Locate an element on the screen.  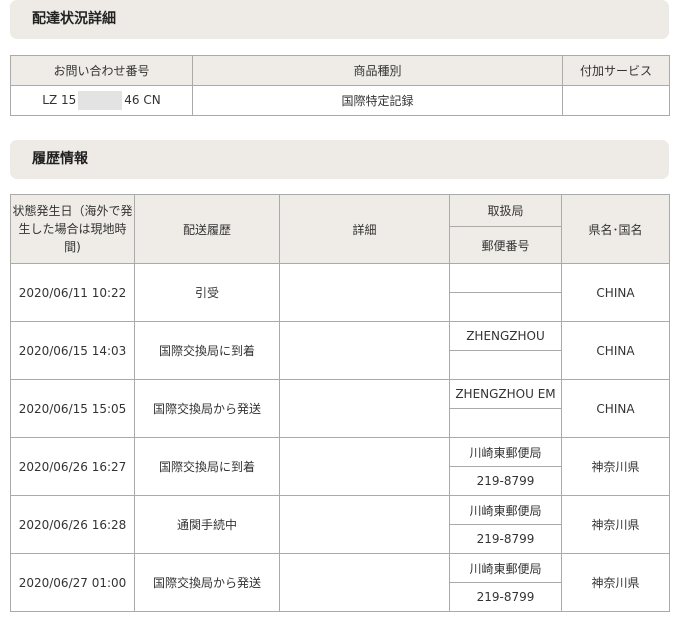
event-status: 引受 is located at coordinates (207, 292).